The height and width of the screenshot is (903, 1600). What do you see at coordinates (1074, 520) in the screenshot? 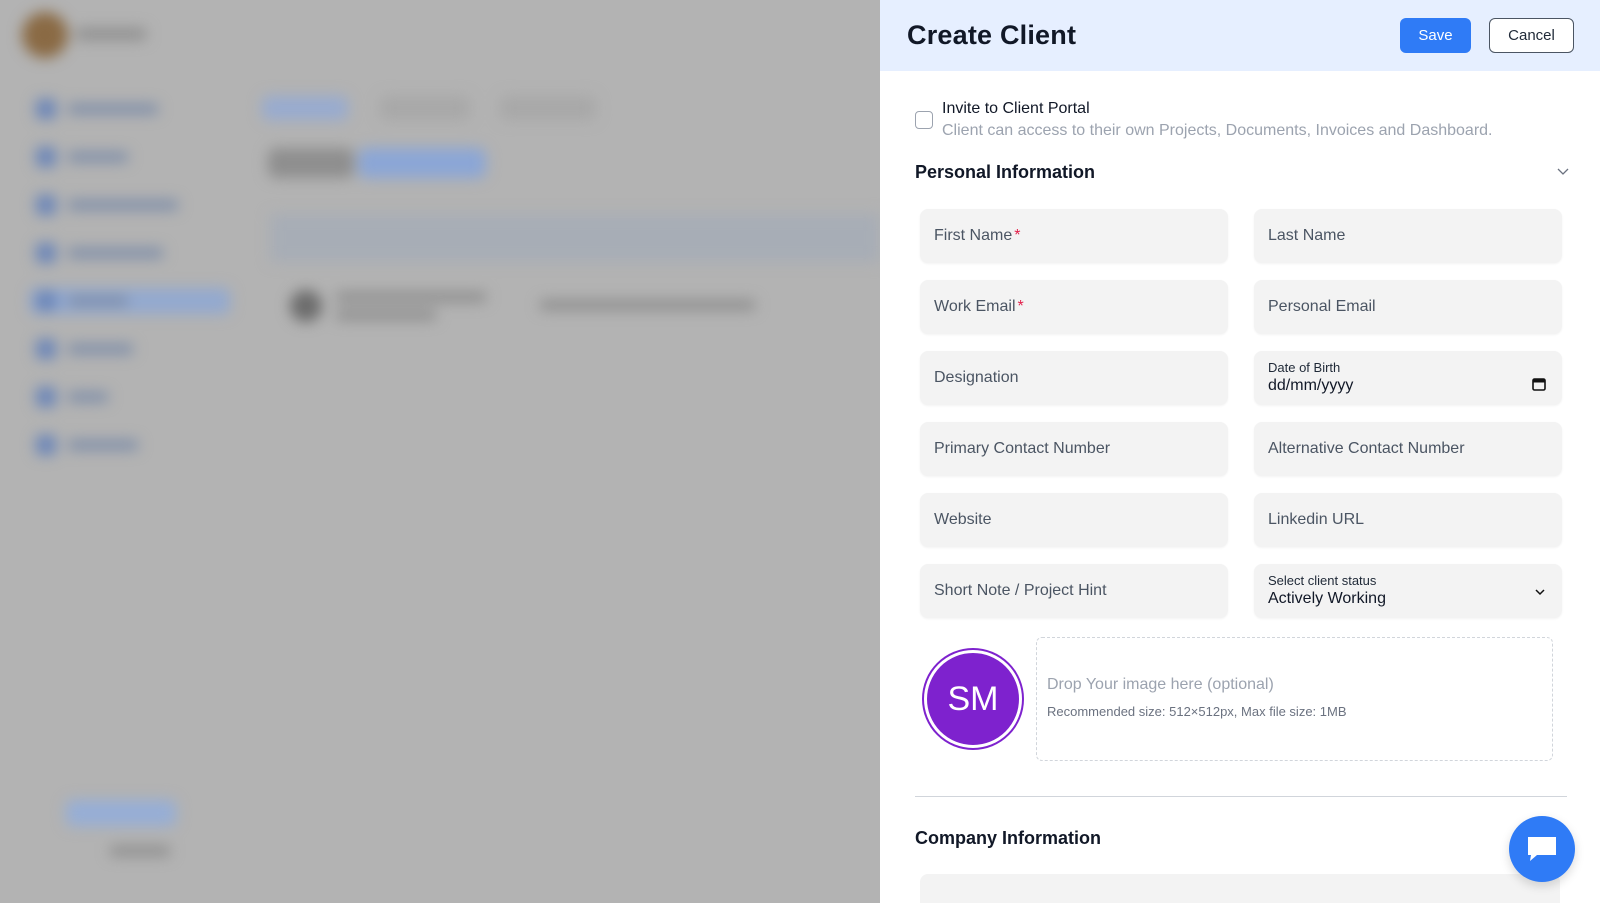
I see `website-field: Website` at bounding box center [1074, 520].